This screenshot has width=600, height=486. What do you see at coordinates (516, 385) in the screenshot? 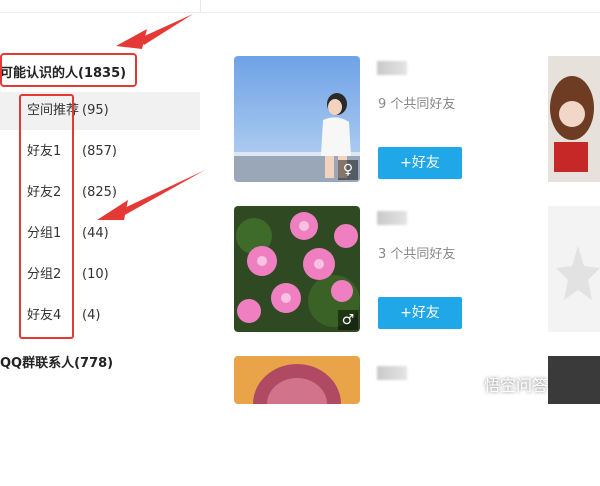
I see `watermark-text: 悟空问答` at bounding box center [516, 385].